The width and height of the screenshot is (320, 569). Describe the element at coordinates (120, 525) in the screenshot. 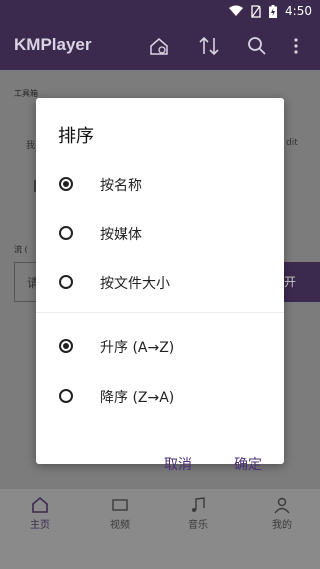

I see `tab-video-label: 视频` at that location.